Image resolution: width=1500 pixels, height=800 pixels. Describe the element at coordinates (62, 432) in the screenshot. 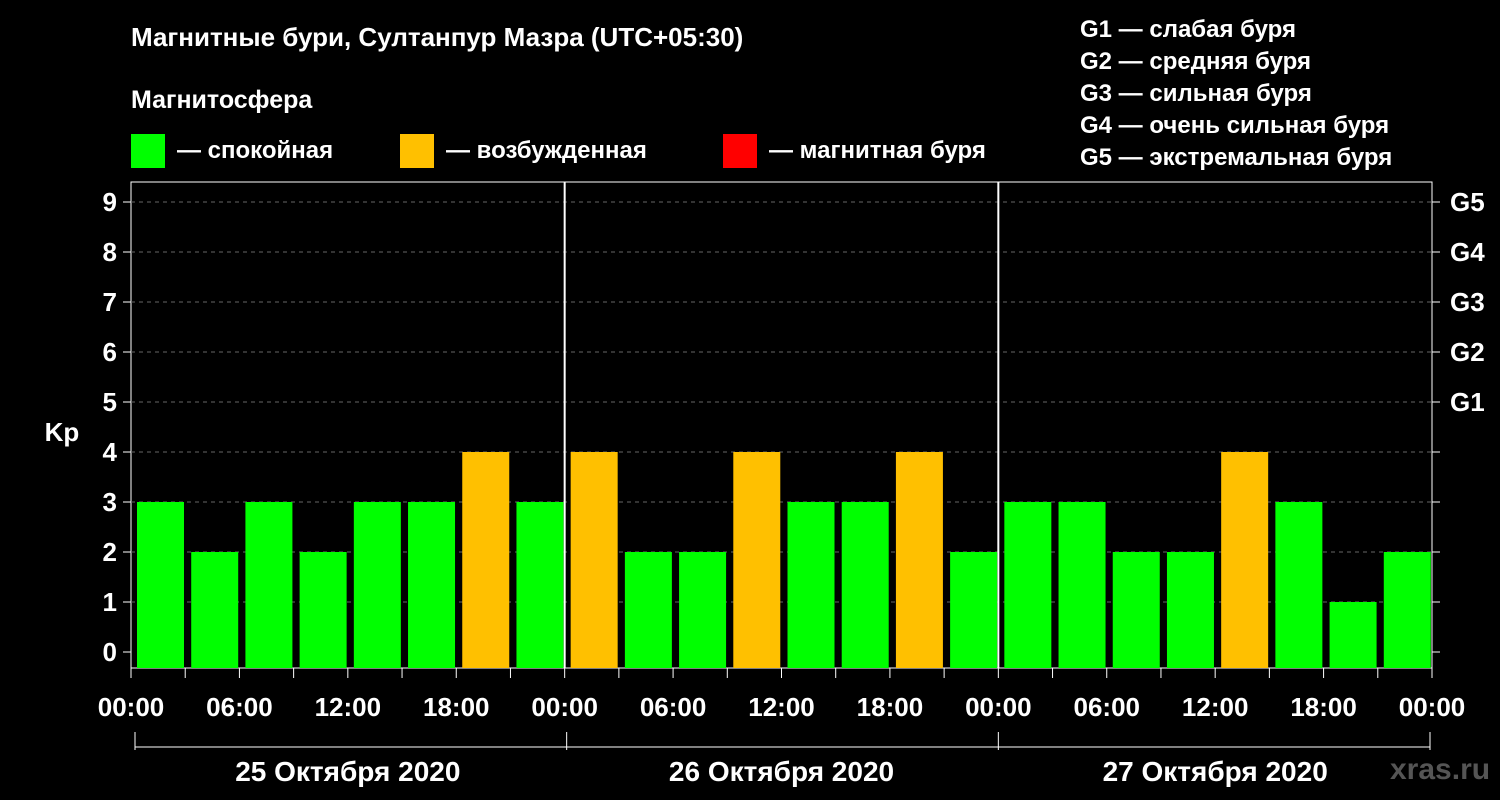

I see `y-axis-label: Kp` at that location.